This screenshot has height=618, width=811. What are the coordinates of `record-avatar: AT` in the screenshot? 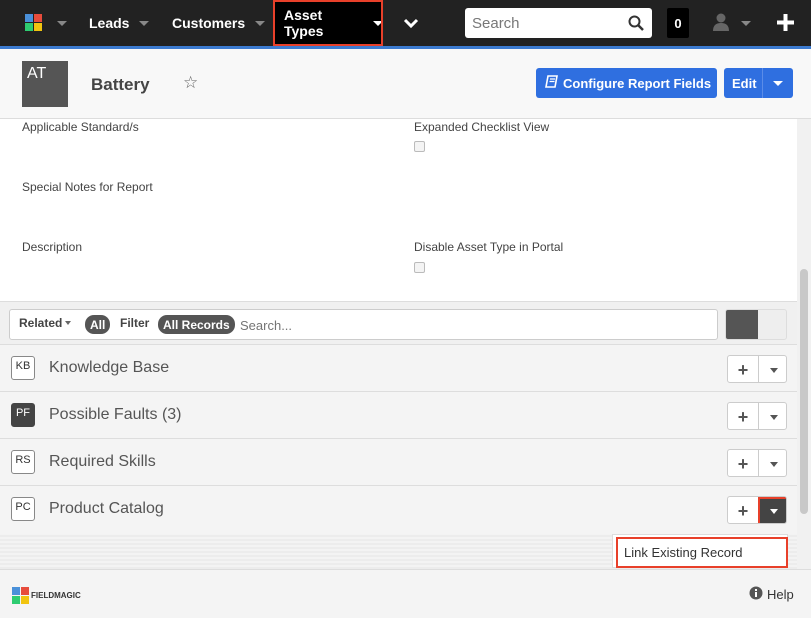 It's located at (45, 84).